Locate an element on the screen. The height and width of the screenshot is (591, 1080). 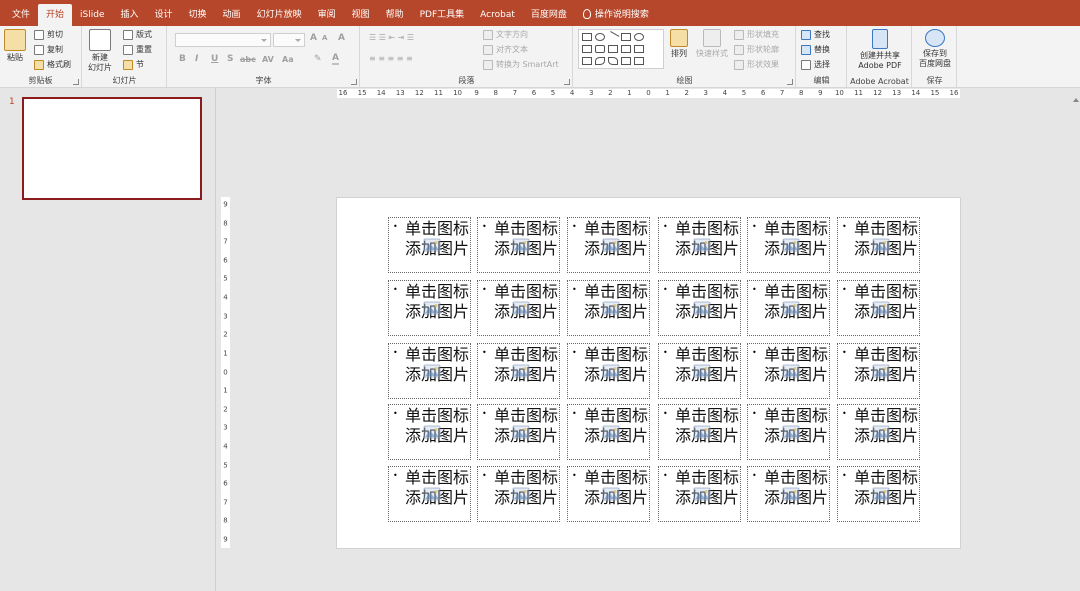
menu-tab-12: Acrobat is located at coordinates (497, 15).